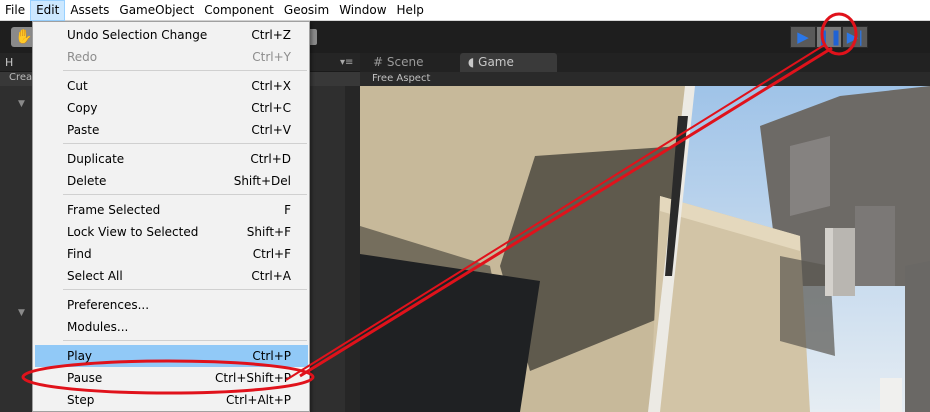  I want to click on menu-item-undo: Undo Selection Change Ctrl+Z, so click(171, 35).